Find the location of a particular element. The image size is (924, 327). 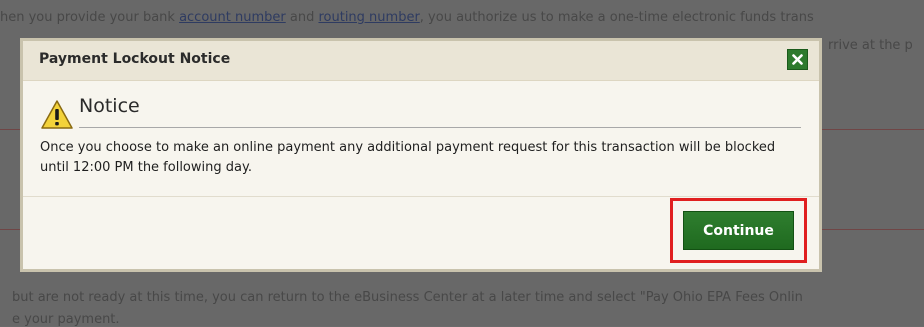

close-button is located at coordinates (797, 59).